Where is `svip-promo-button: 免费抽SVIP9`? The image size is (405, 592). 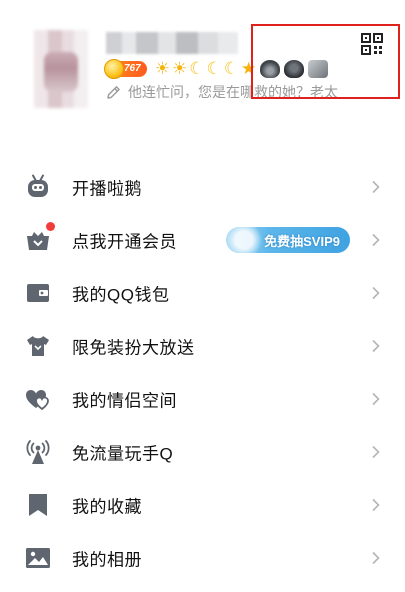
svip-promo-button: 免费抽SVIP9 is located at coordinates (288, 240).